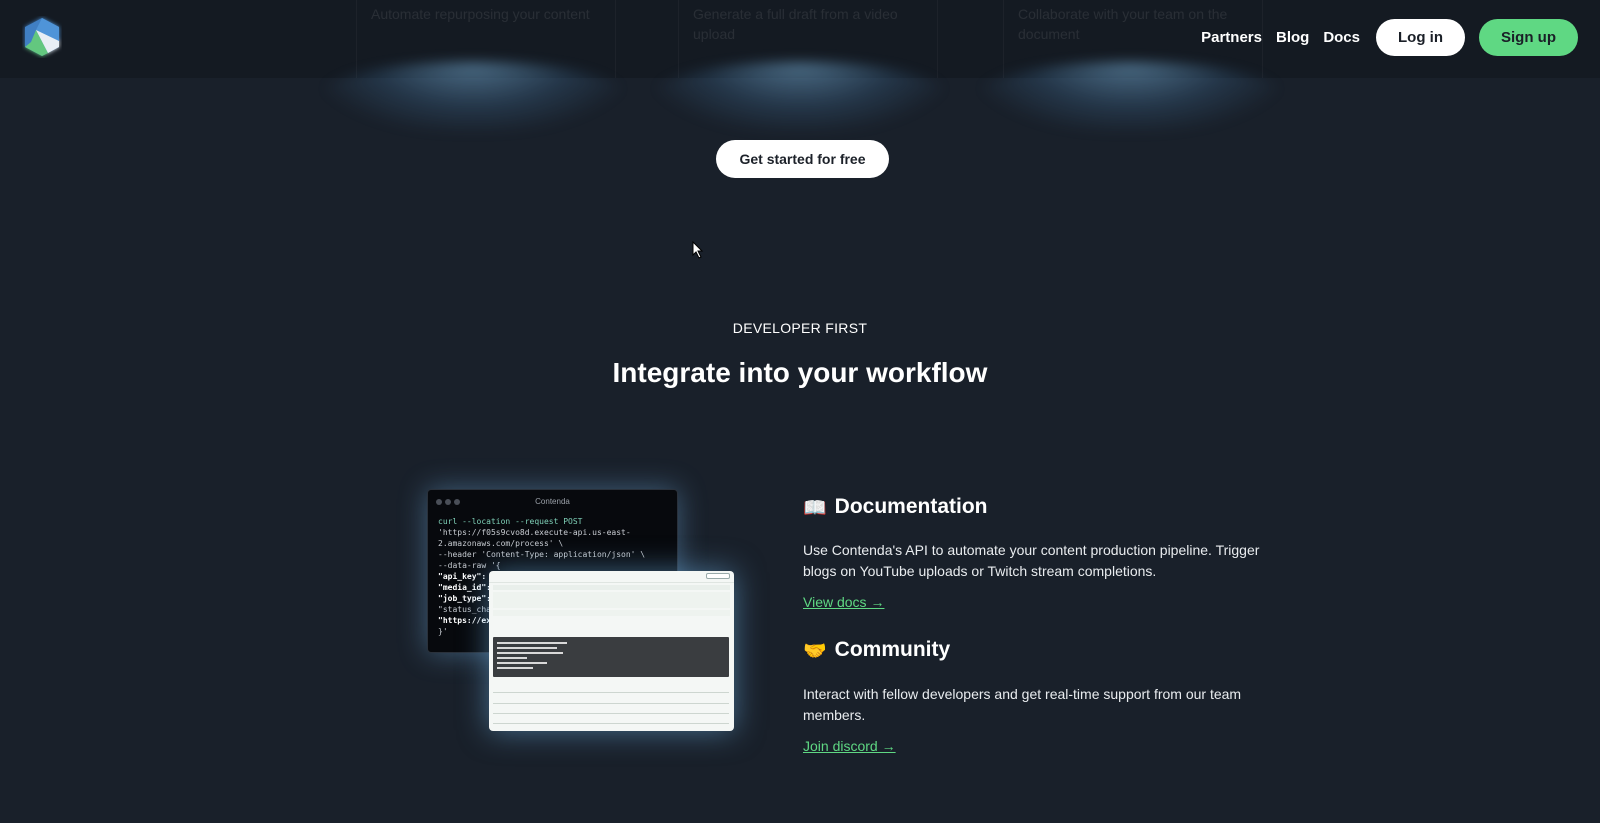  Describe the element at coordinates (1341, 37) in the screenshot. I see `nav-link-docs: Docs` at that location.